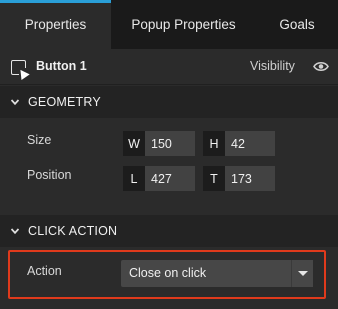 The width and height of the screenshot is (338, 309). What do you see at coordinates (64, 102) in the screenshot?
I see `geometry-title: GEOMETRY` at bounding box center [64, 102].